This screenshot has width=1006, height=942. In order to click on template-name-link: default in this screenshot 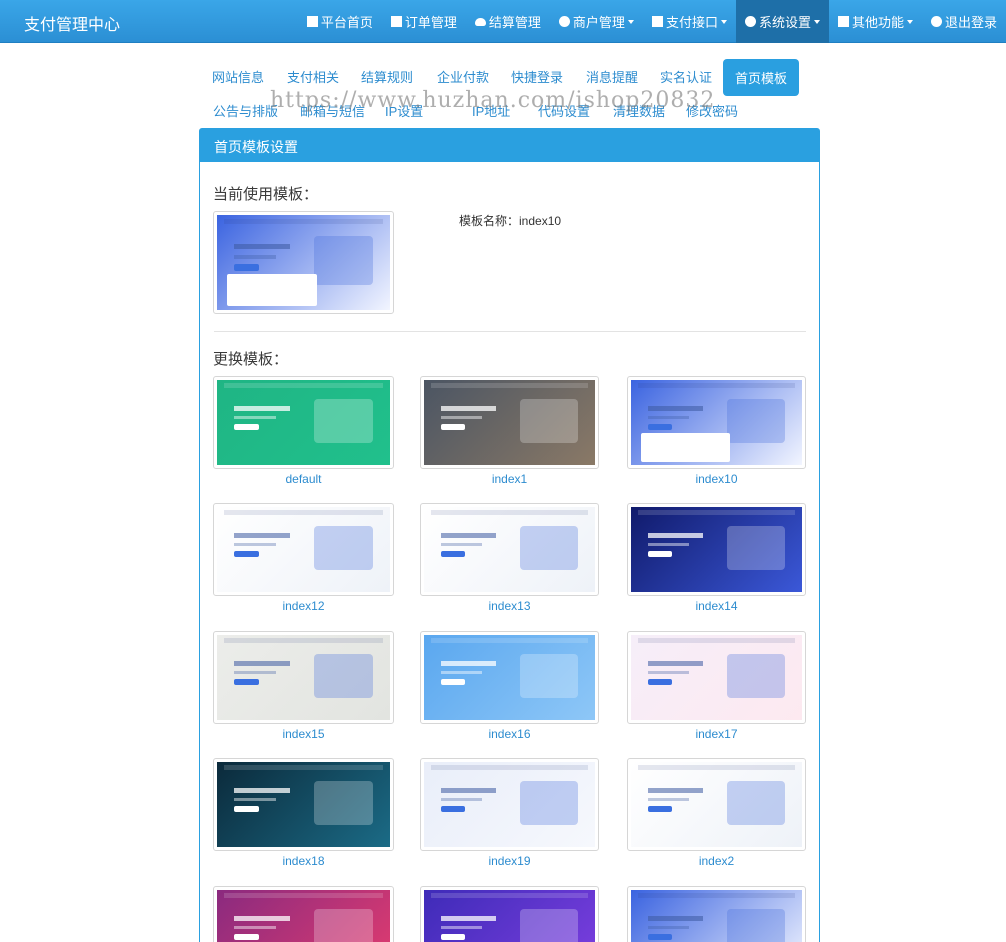, I will do `click(303, 479)`.